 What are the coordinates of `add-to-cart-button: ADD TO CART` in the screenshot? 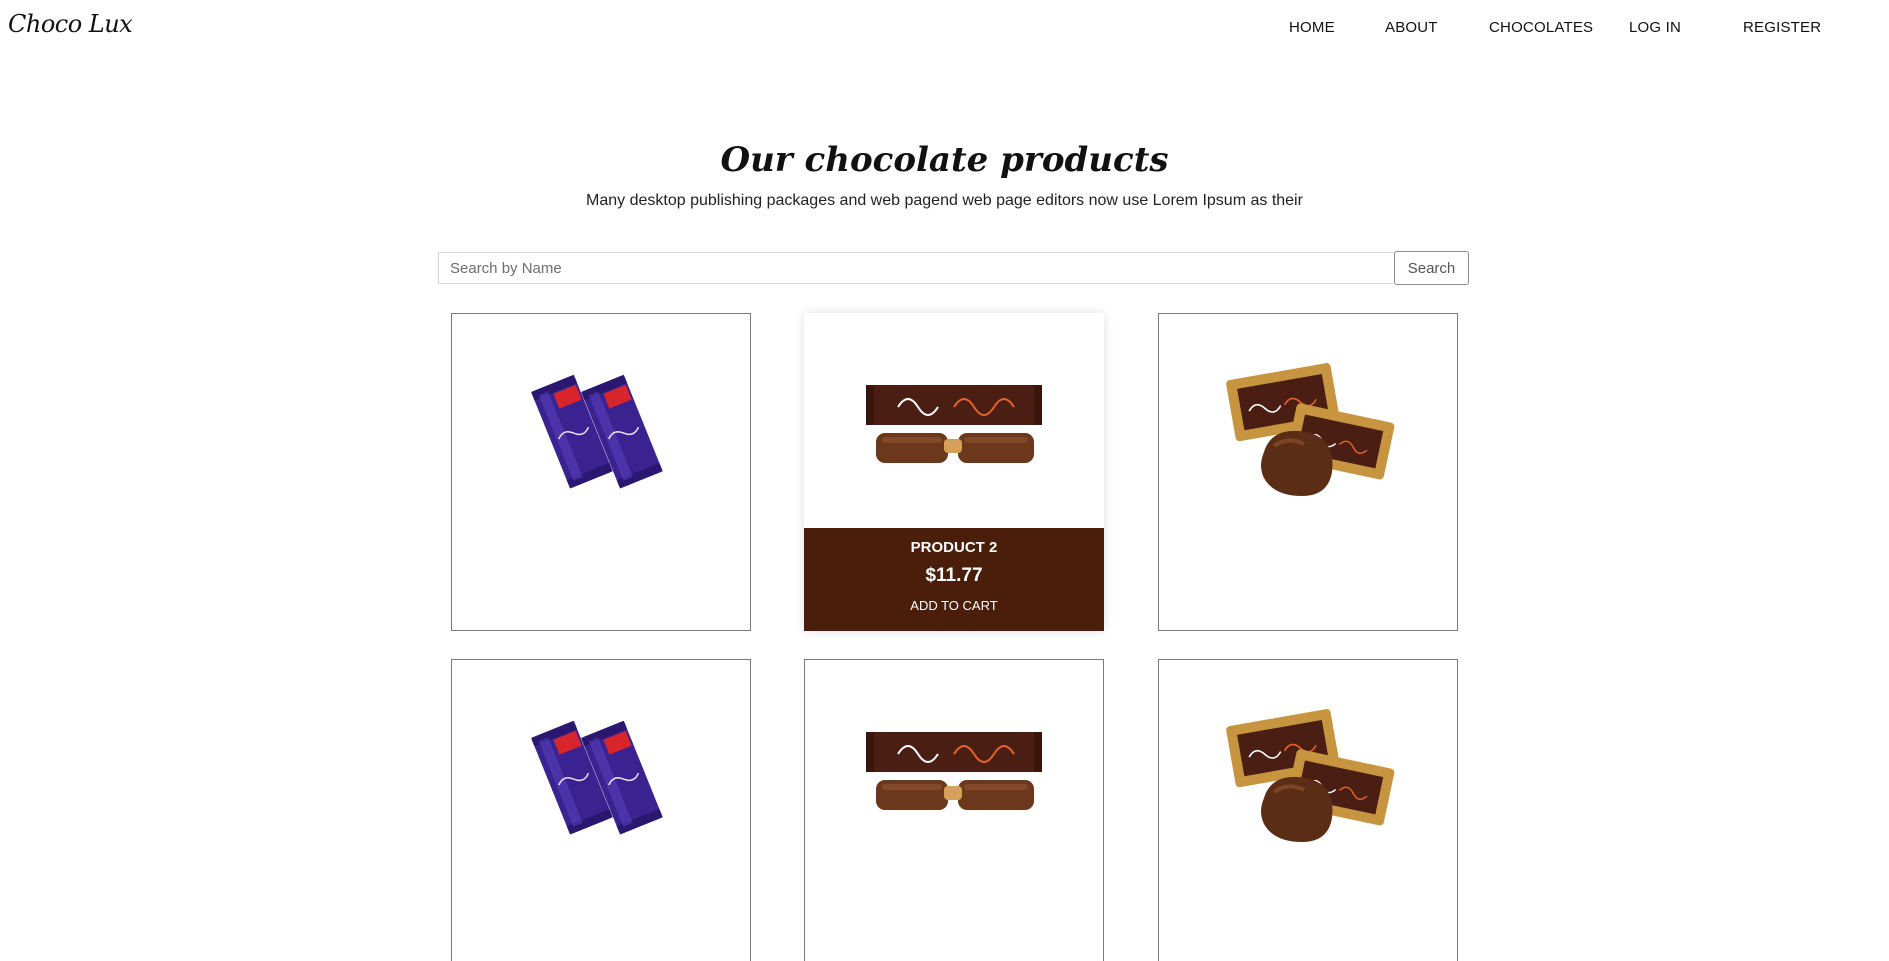 It's located at (954, 605).